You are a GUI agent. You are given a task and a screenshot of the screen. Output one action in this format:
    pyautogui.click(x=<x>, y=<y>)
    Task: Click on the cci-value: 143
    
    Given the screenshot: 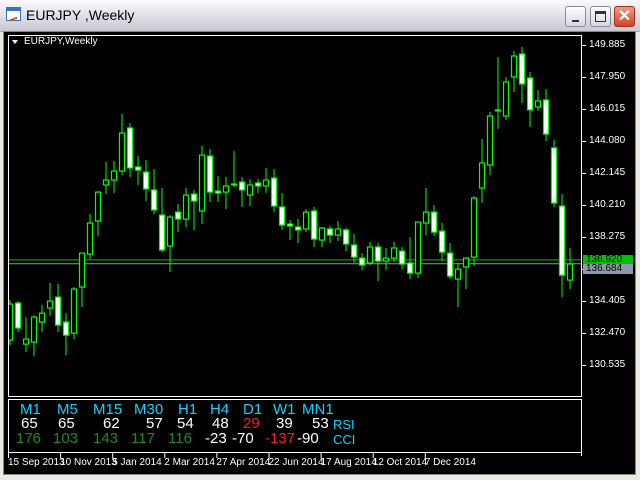 What is the action you would take?
    pyautogui.click(x=106, y=438)
    